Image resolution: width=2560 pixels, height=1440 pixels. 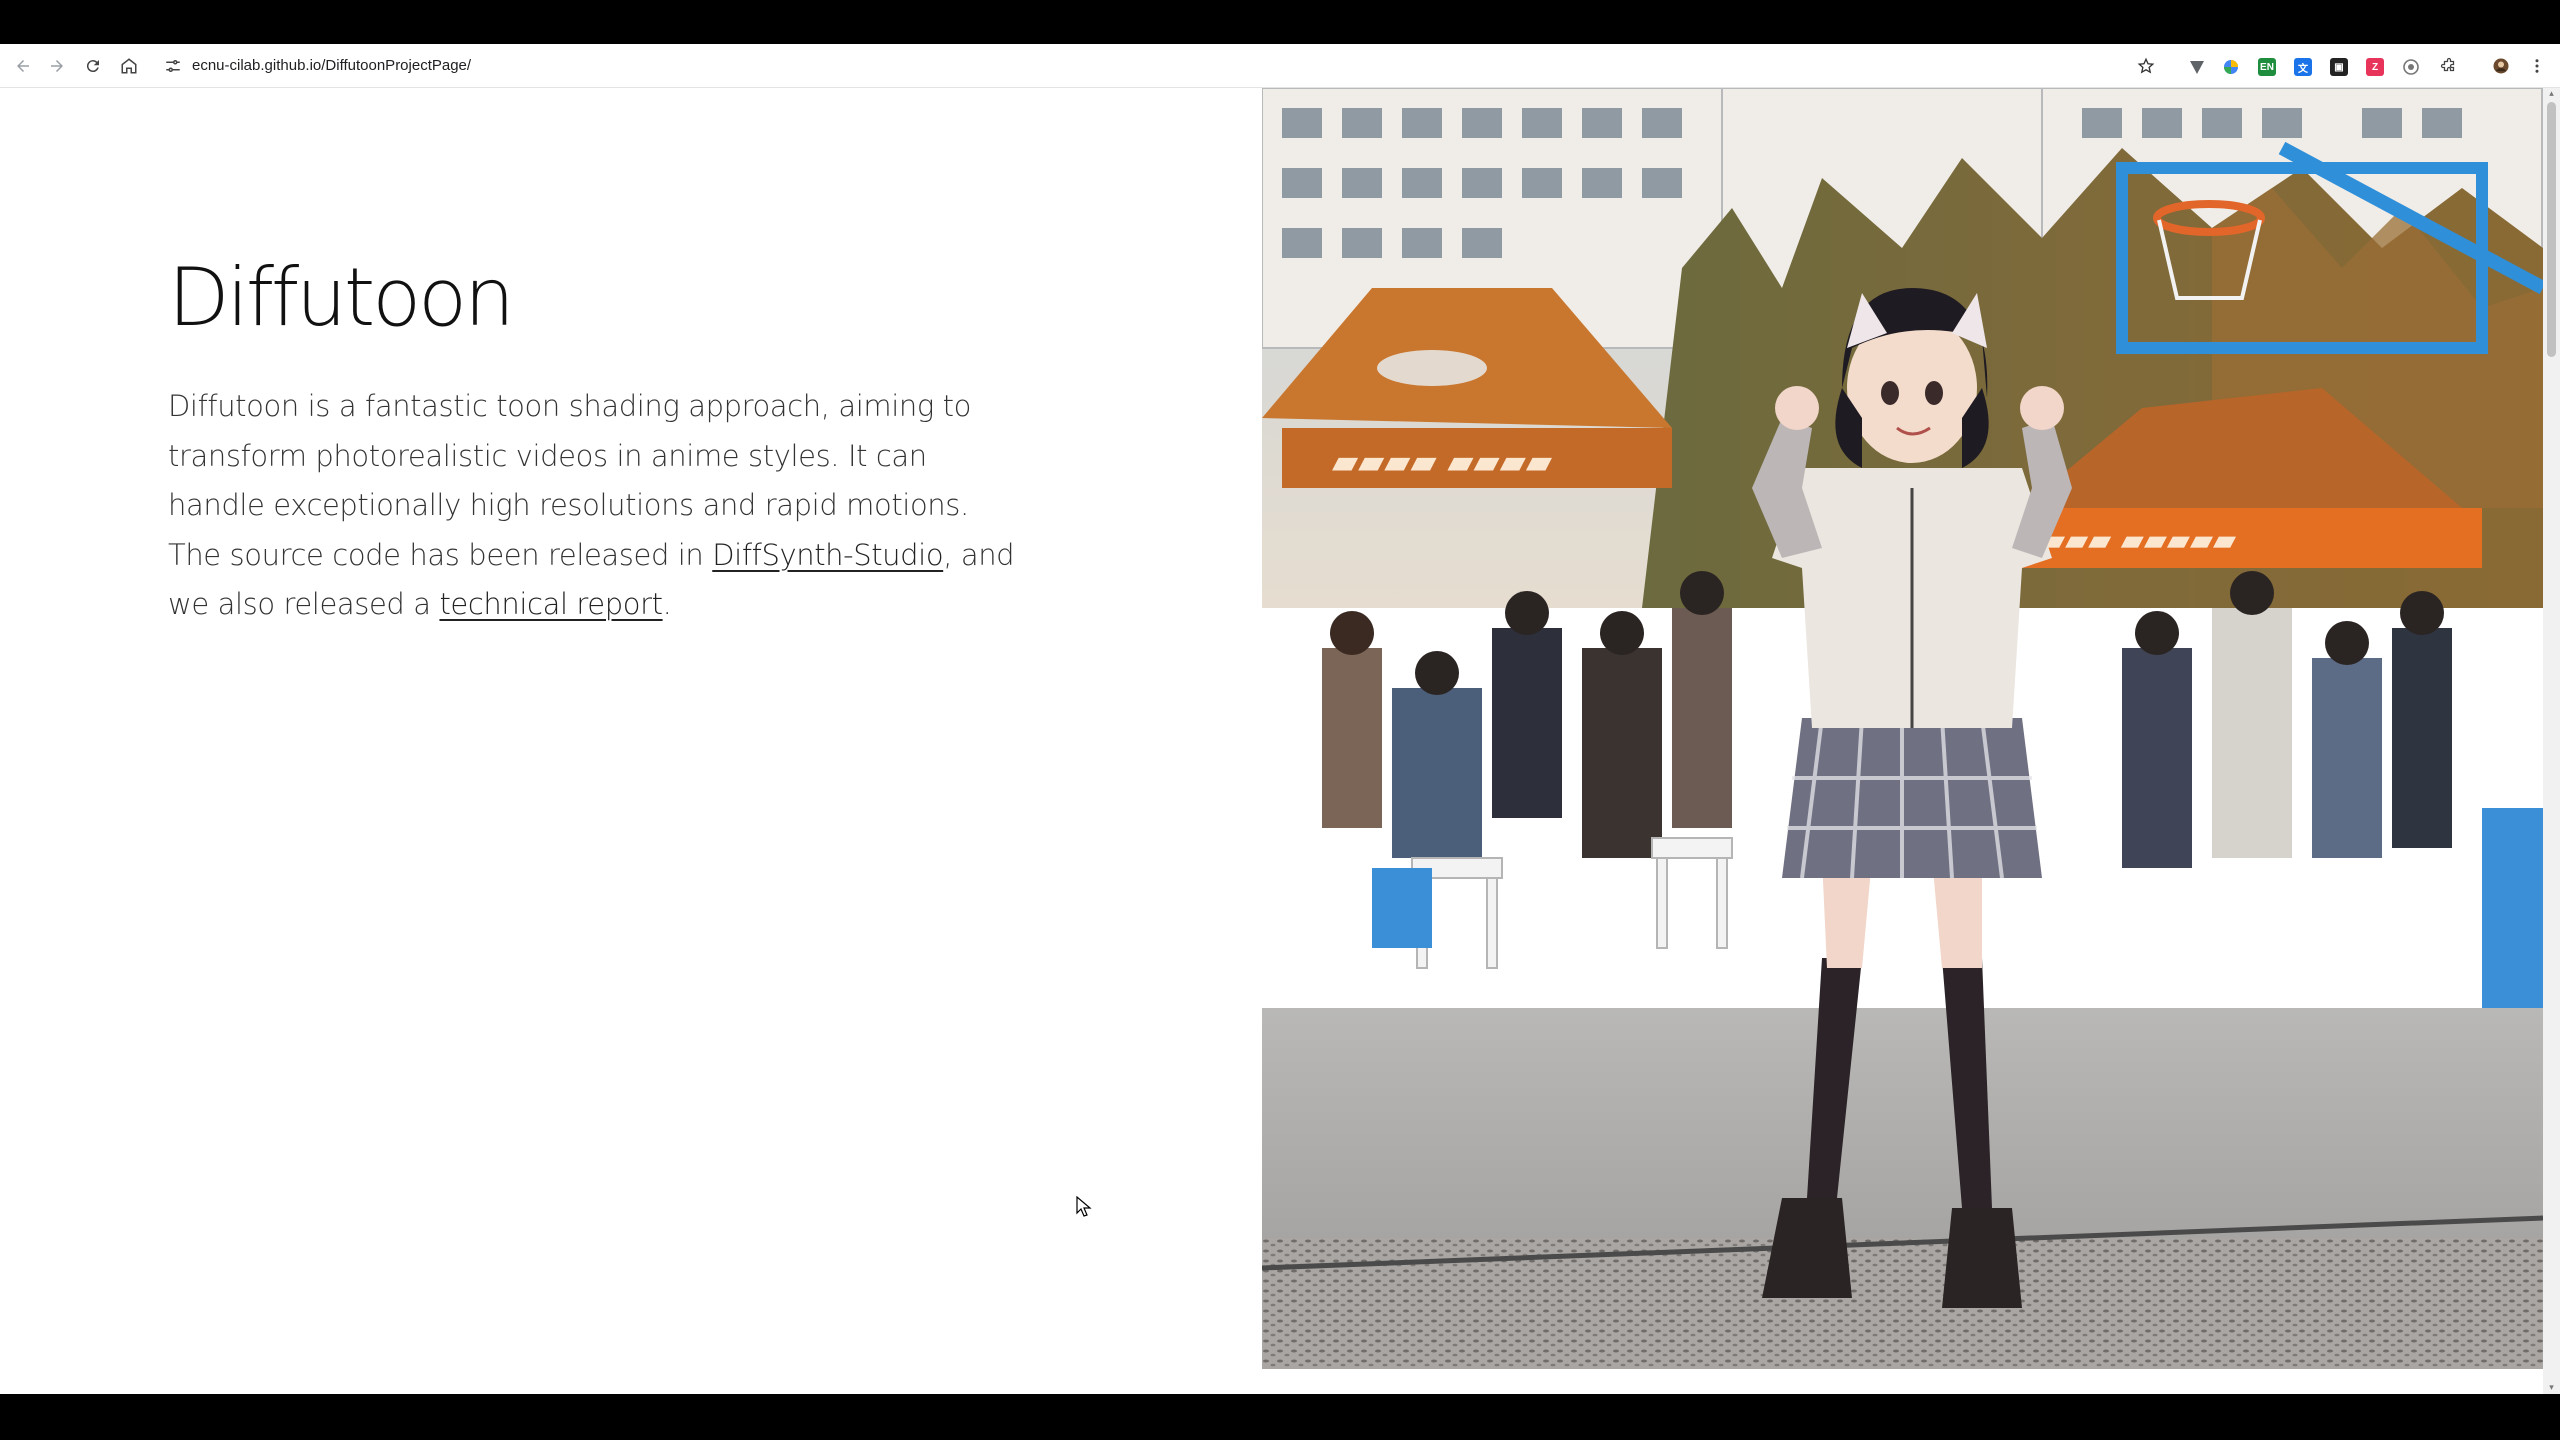 What do you see at coordinates (1084, 1206) in the screenshot?
I see `mouse-cursor-icon` at bounding box center [1084, 1206].